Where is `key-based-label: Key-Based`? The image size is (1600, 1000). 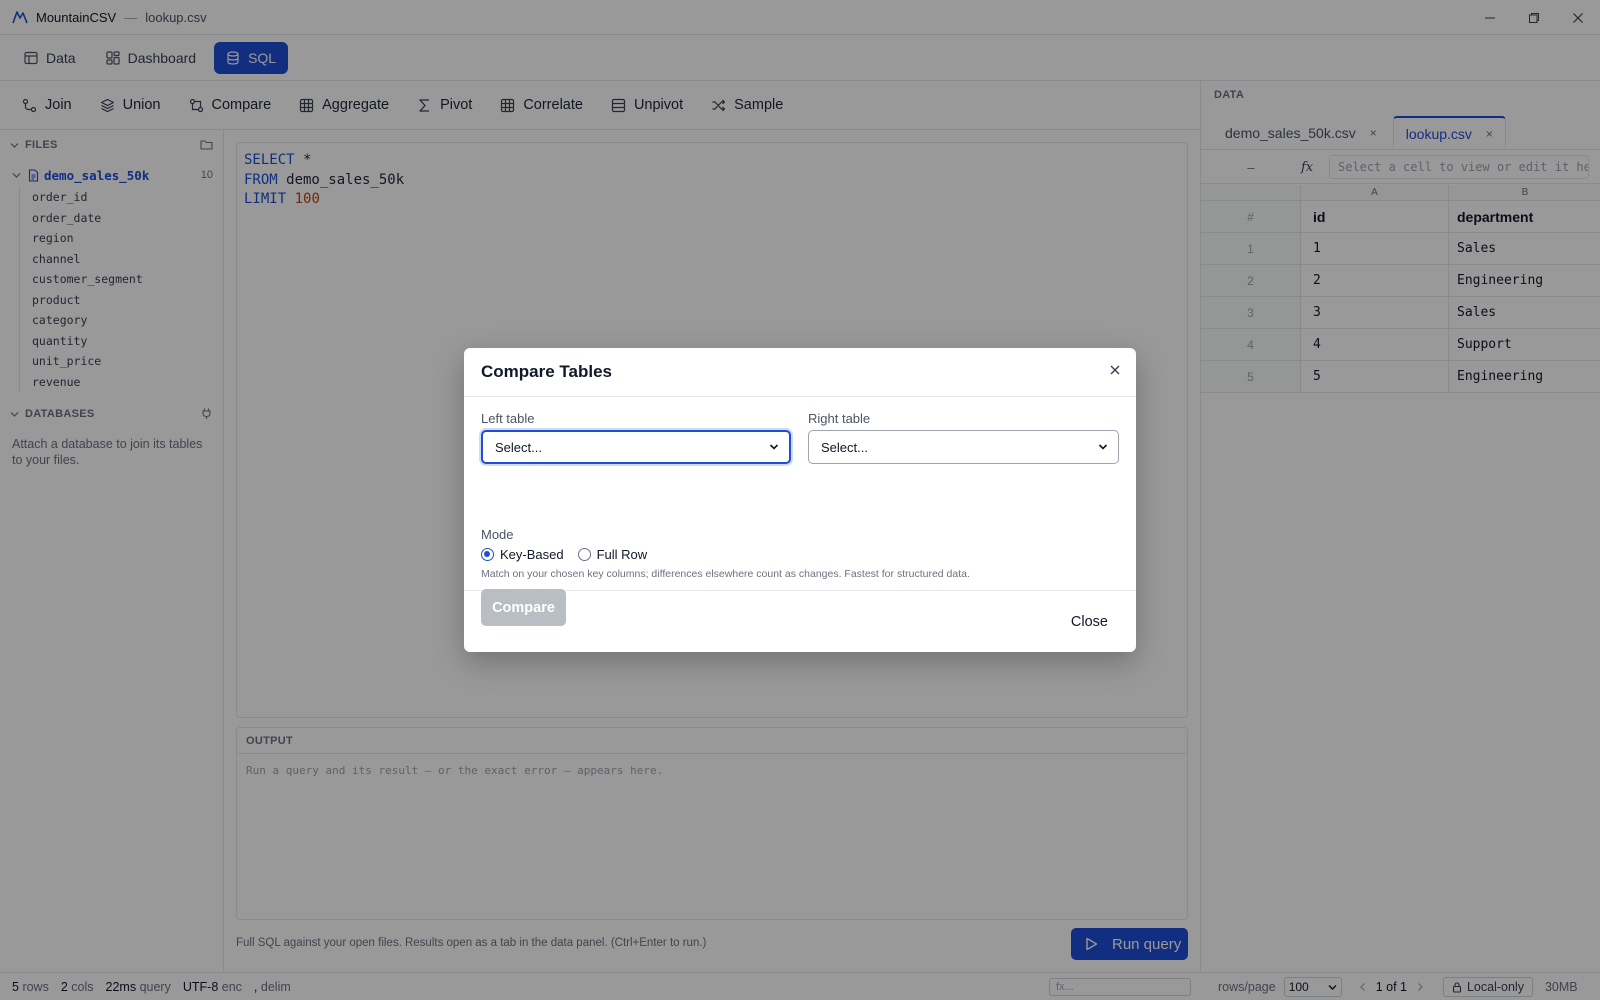
key-based-label: Key-Based is located at coordinates (532, 554).